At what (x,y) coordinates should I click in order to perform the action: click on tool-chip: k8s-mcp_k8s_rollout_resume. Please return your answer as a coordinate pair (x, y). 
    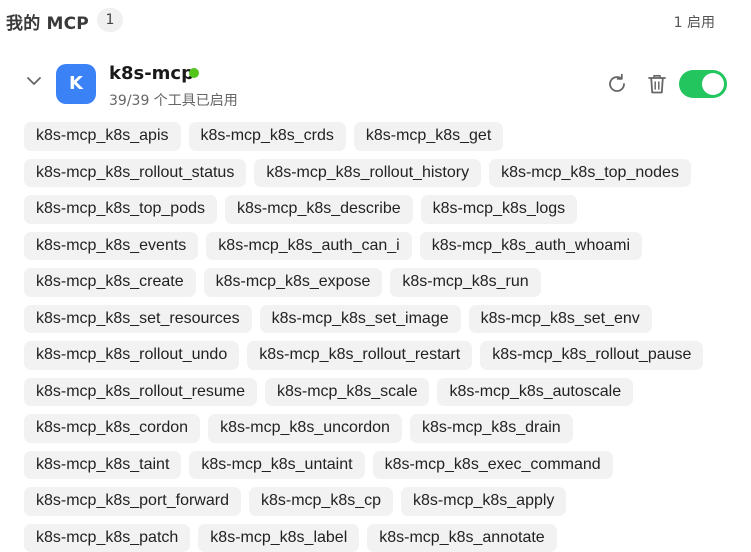
    Looking at the image, I should click on (140, 392).